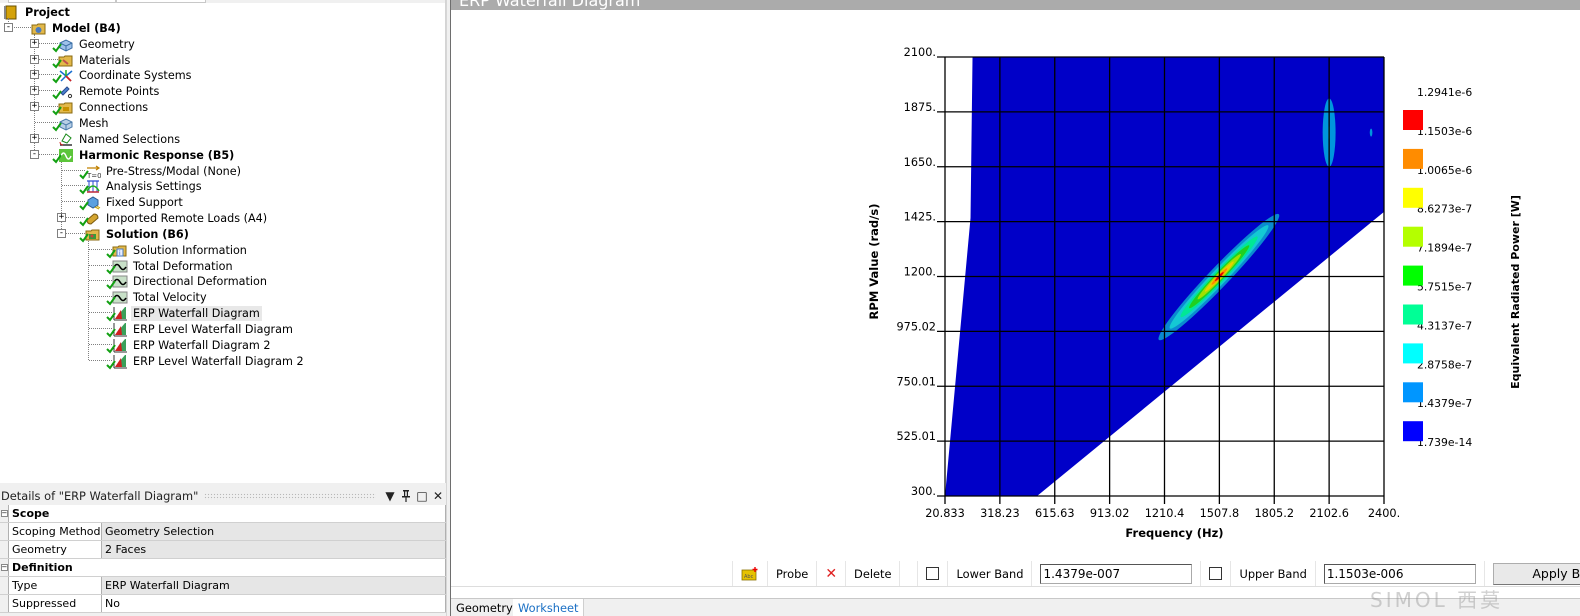 The image size is (1580, 616). What do you see at coordinates (750, 573) in the screenshot?
I see `probe-icon-button: Abc` at bounding box center [750, 573].